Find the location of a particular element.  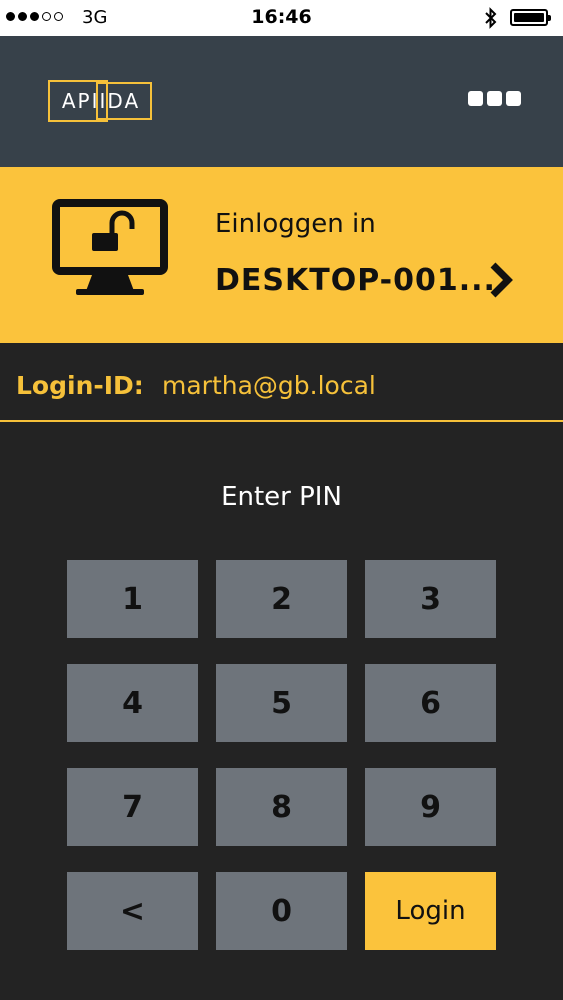

key-4: 4 is located at coordinates (132, 703).